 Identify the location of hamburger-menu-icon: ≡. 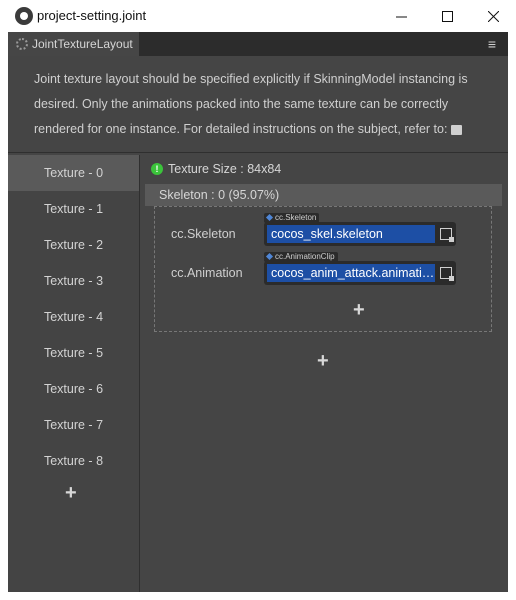
(492, 44).